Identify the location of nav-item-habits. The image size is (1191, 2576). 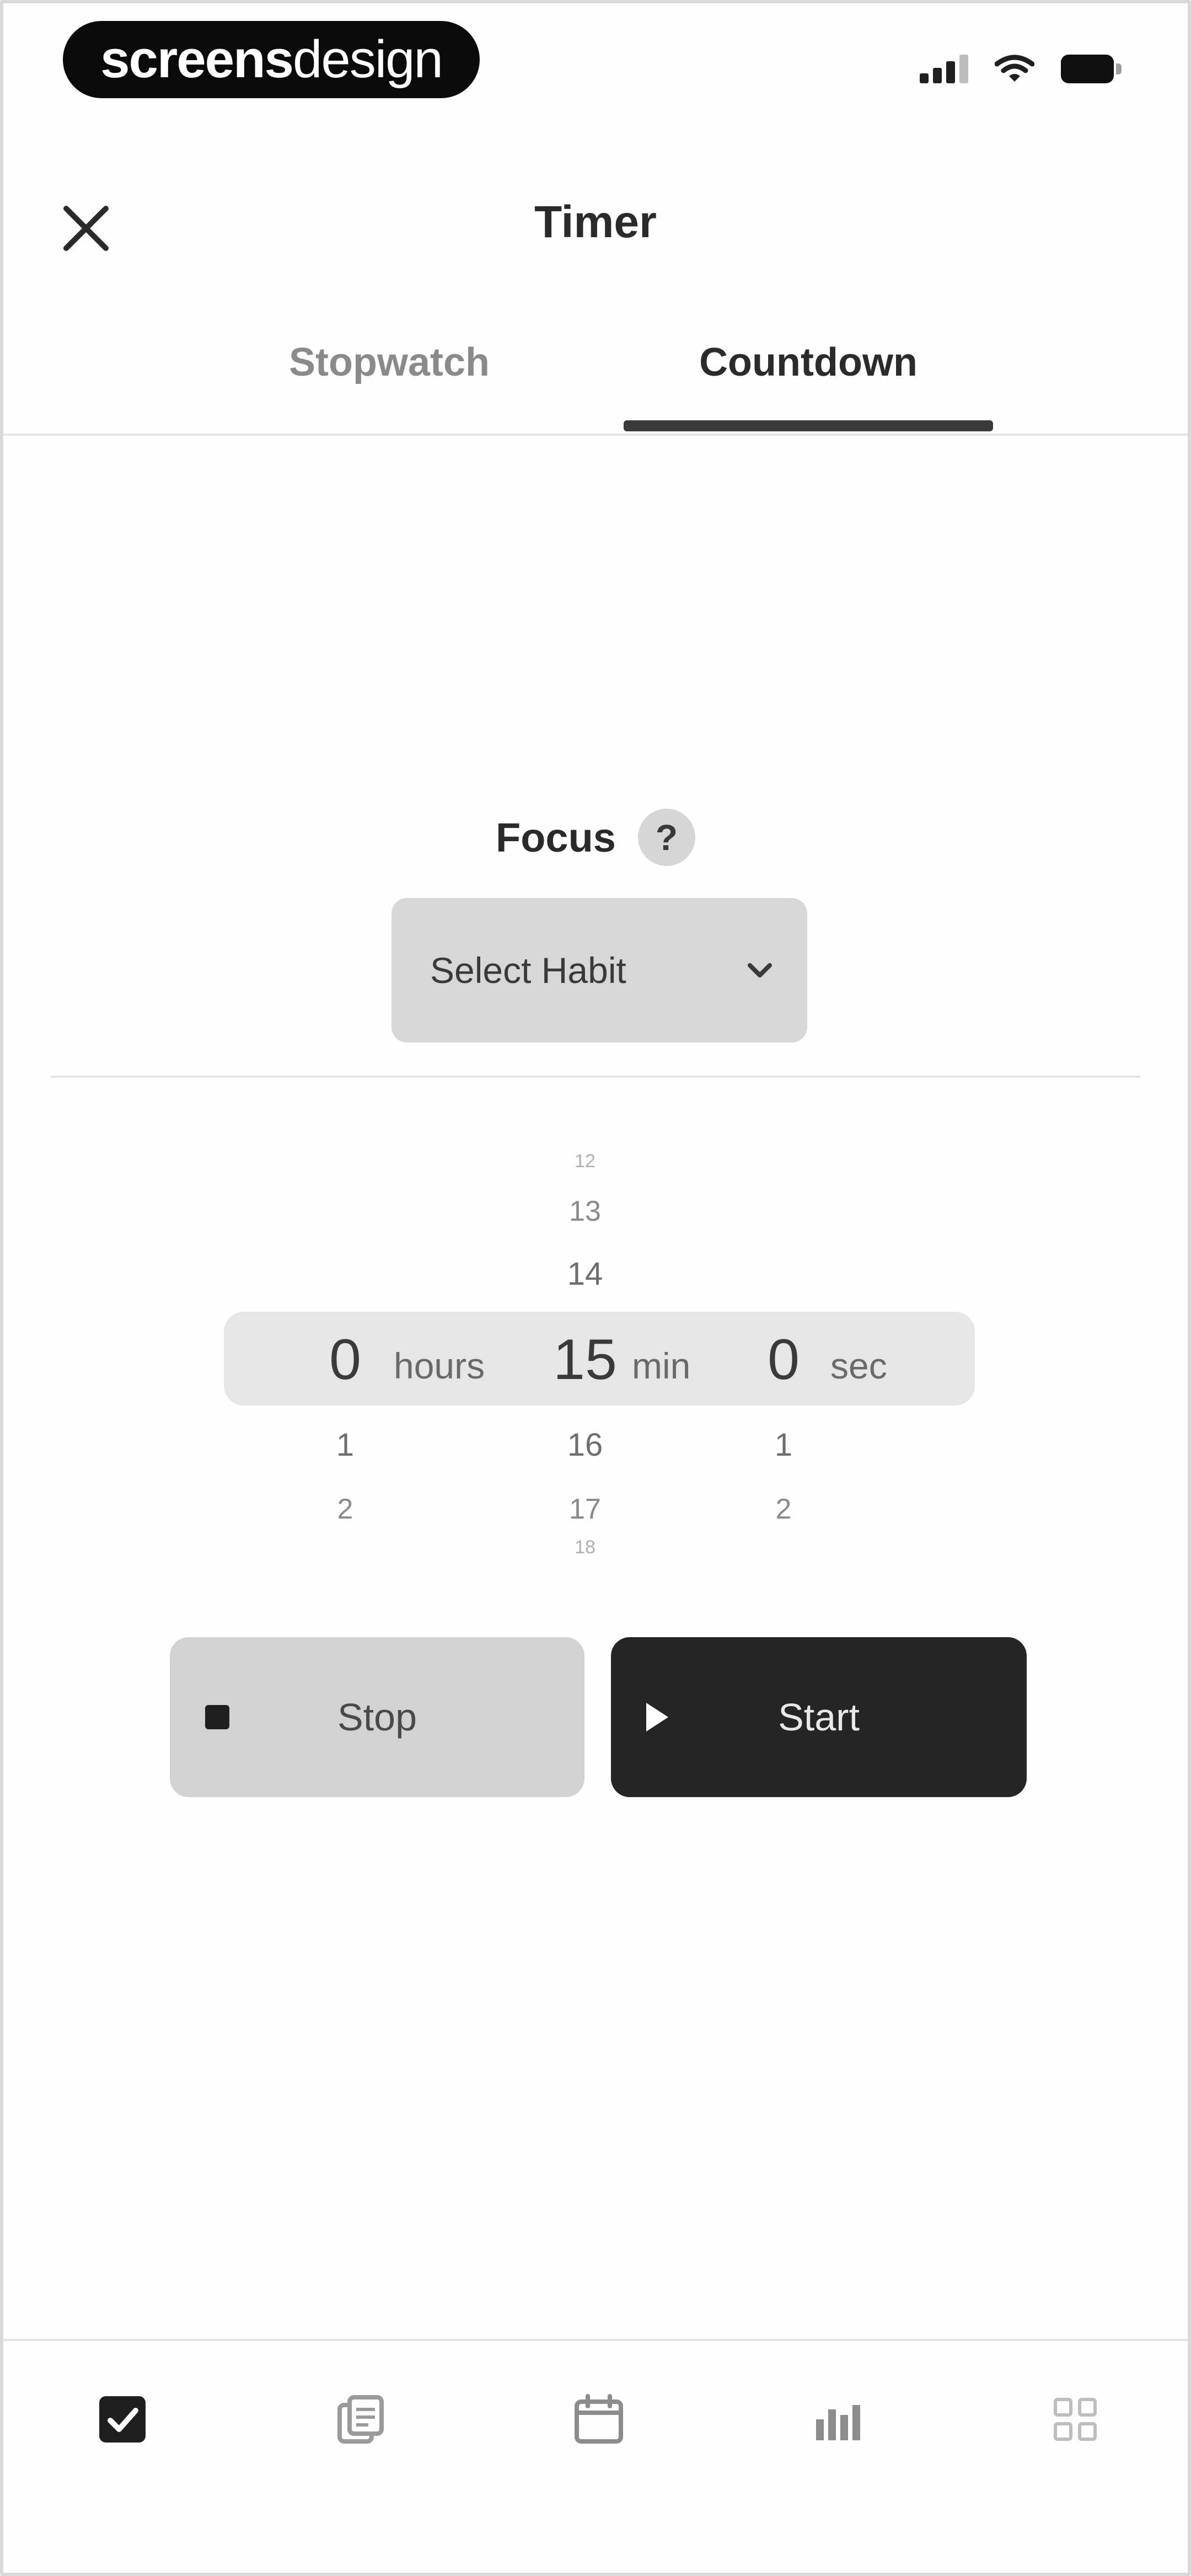
(122, 2419).